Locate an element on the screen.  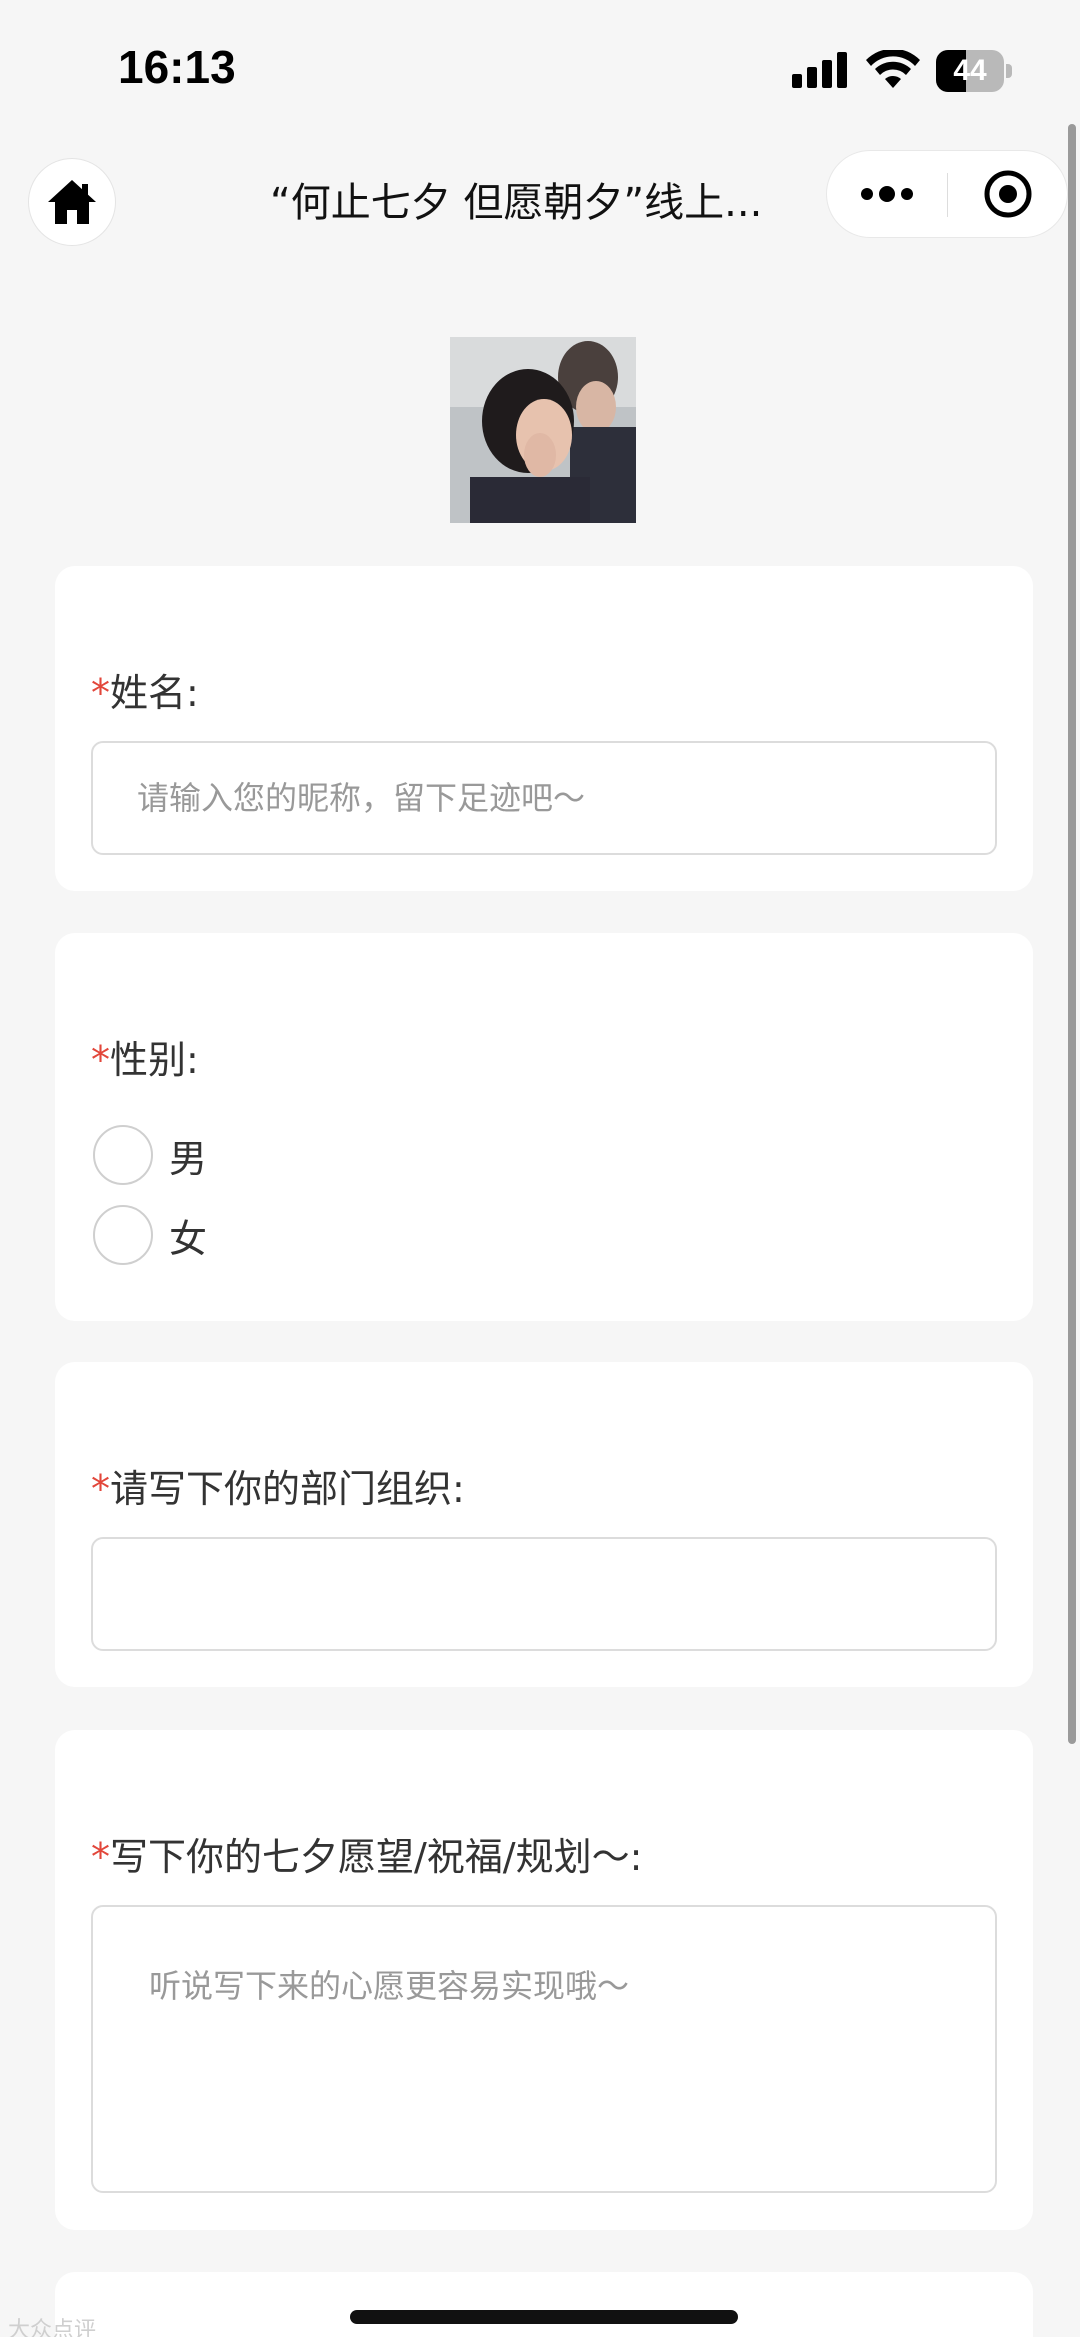
cover-image is located at coordinates (543, 430).